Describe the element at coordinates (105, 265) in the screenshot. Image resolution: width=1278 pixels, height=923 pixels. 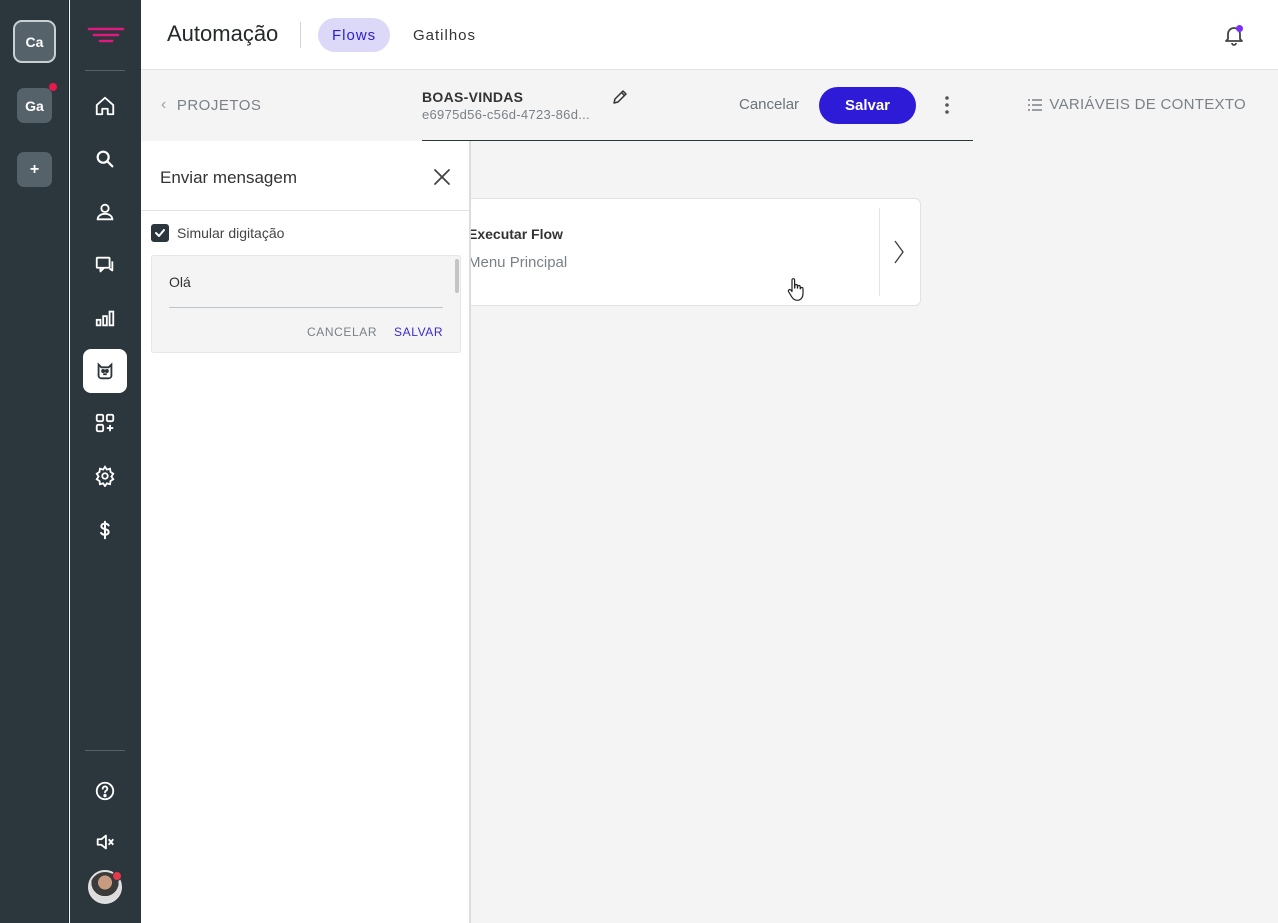
I see `conversations-icon` at that location.